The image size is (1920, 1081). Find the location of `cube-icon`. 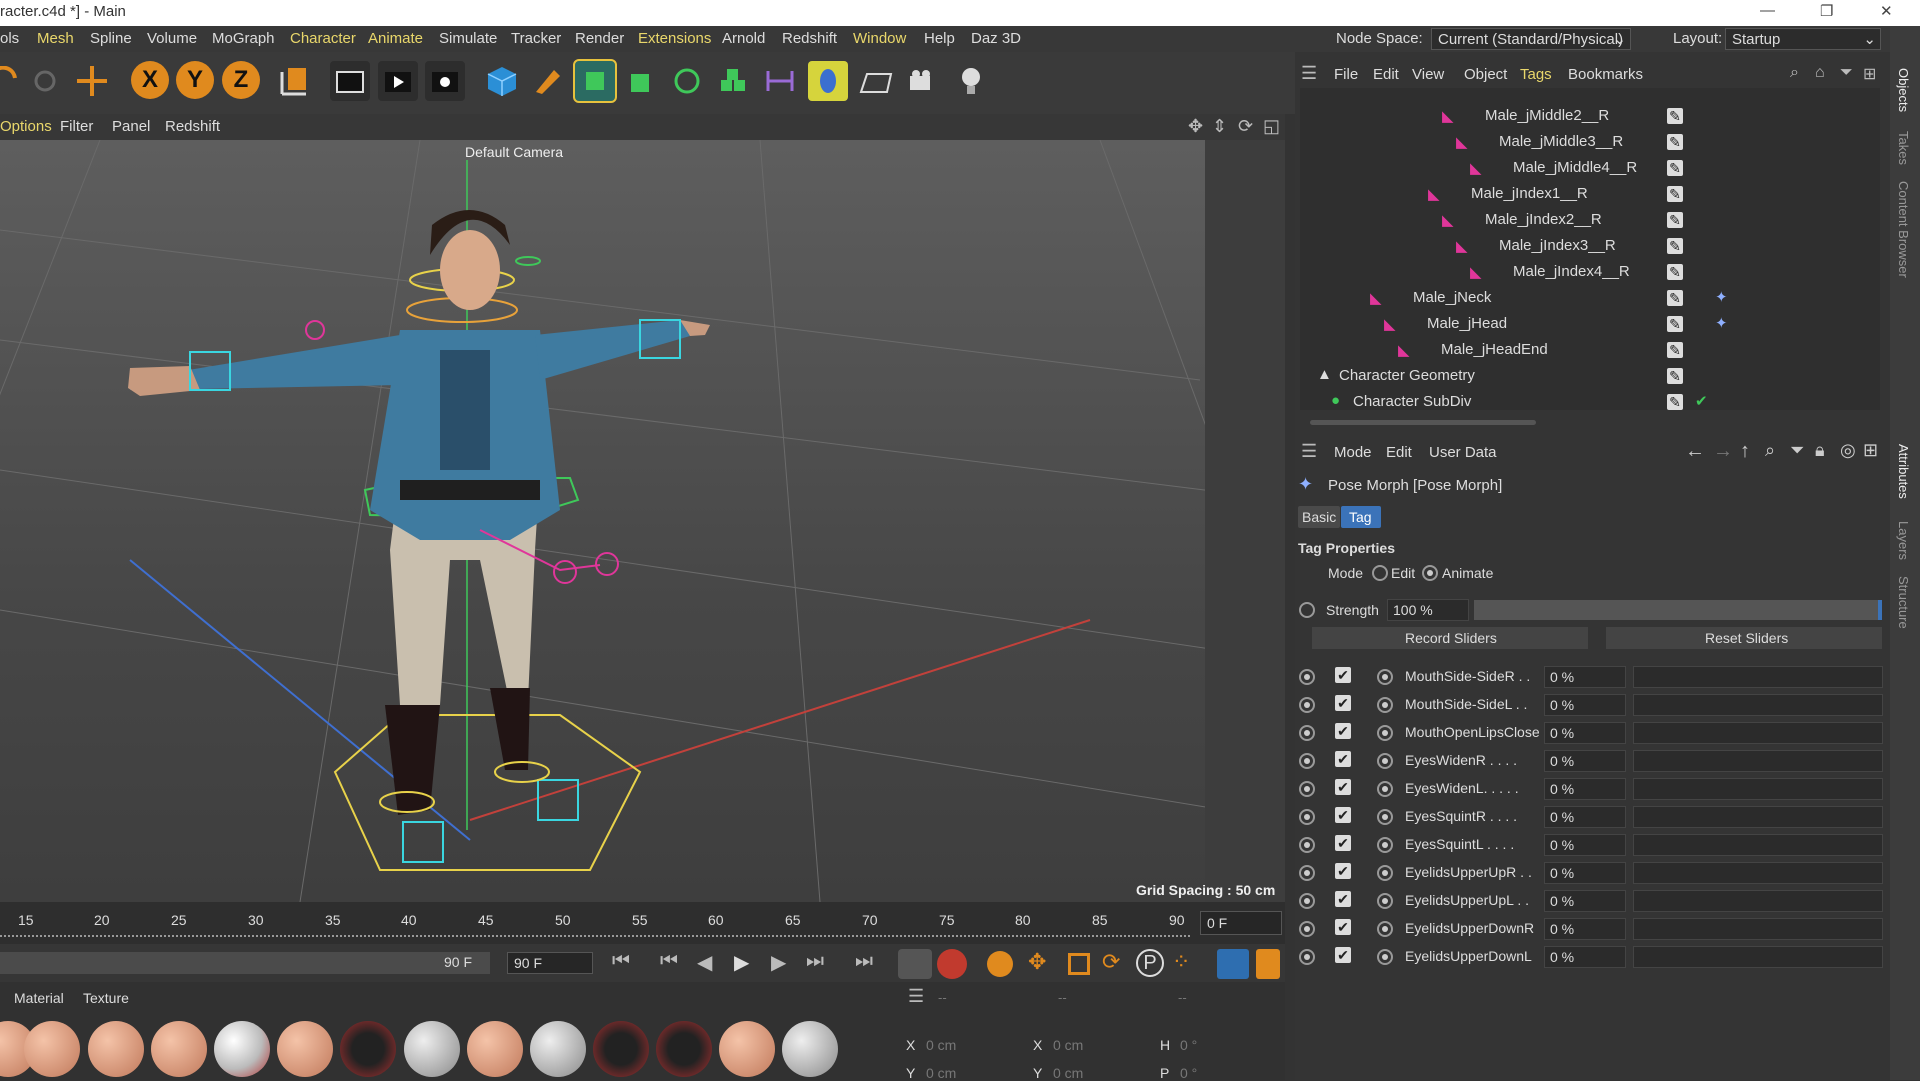

cube-icon is located at coordinates (502, 81).